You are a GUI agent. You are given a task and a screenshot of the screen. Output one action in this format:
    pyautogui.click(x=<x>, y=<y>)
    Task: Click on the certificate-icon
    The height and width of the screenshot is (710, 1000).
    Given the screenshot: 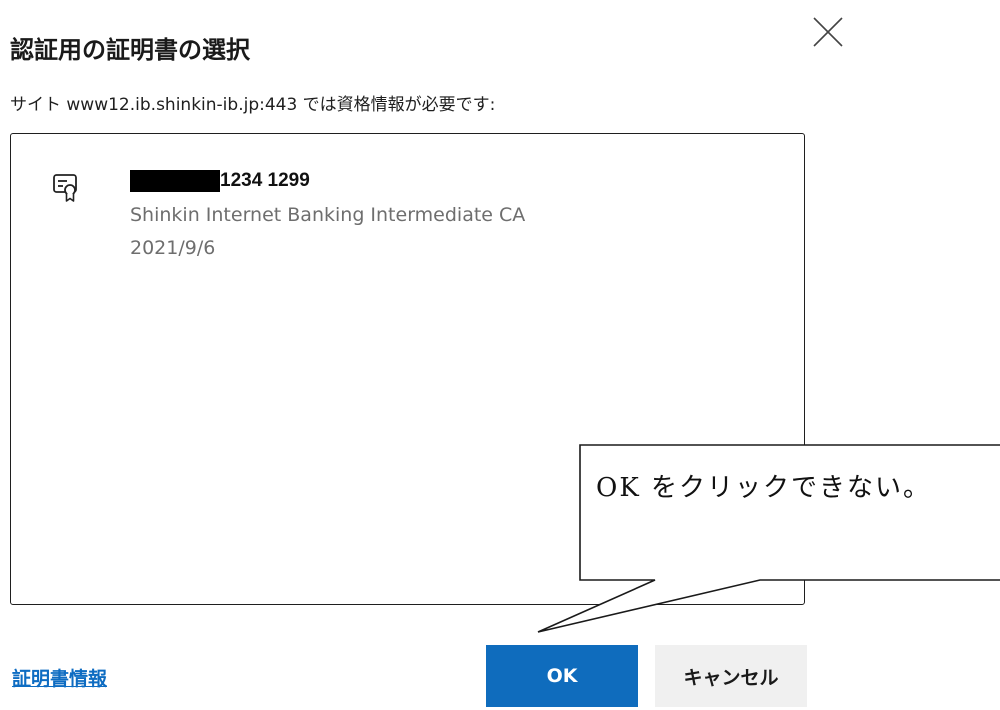 What is the action you would take?
    pyautogui.click(x=65, y=188)
    